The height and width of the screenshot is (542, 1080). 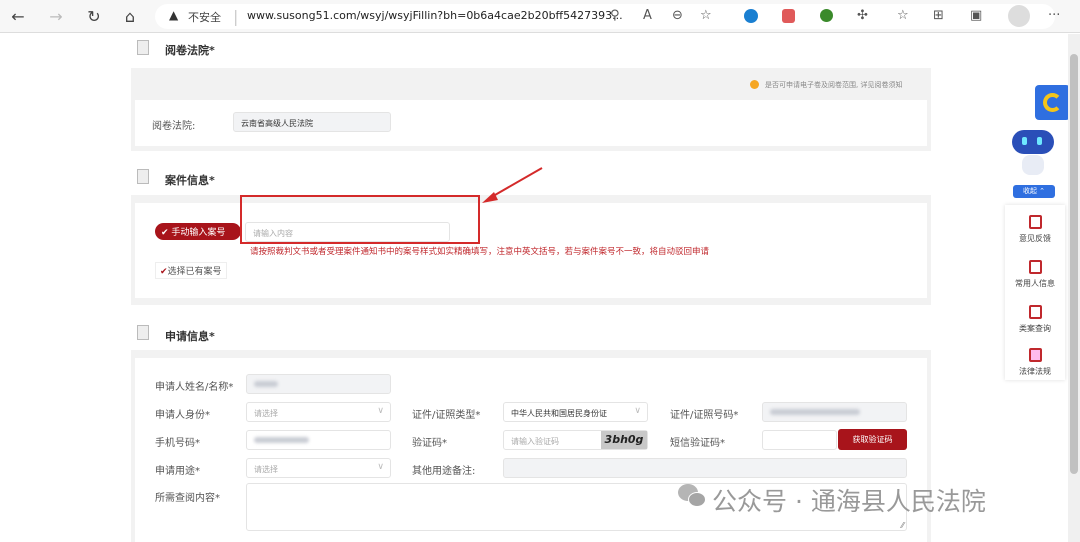 What do you see at coordinates (1054, 15) in the screenshot?
I see `more-icon: ···` at bounding box center [1054, 15].